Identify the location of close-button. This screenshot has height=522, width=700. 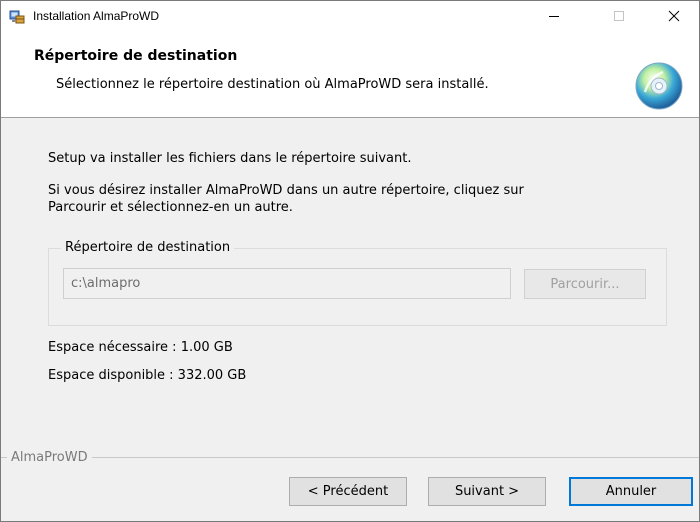
(674, 16).